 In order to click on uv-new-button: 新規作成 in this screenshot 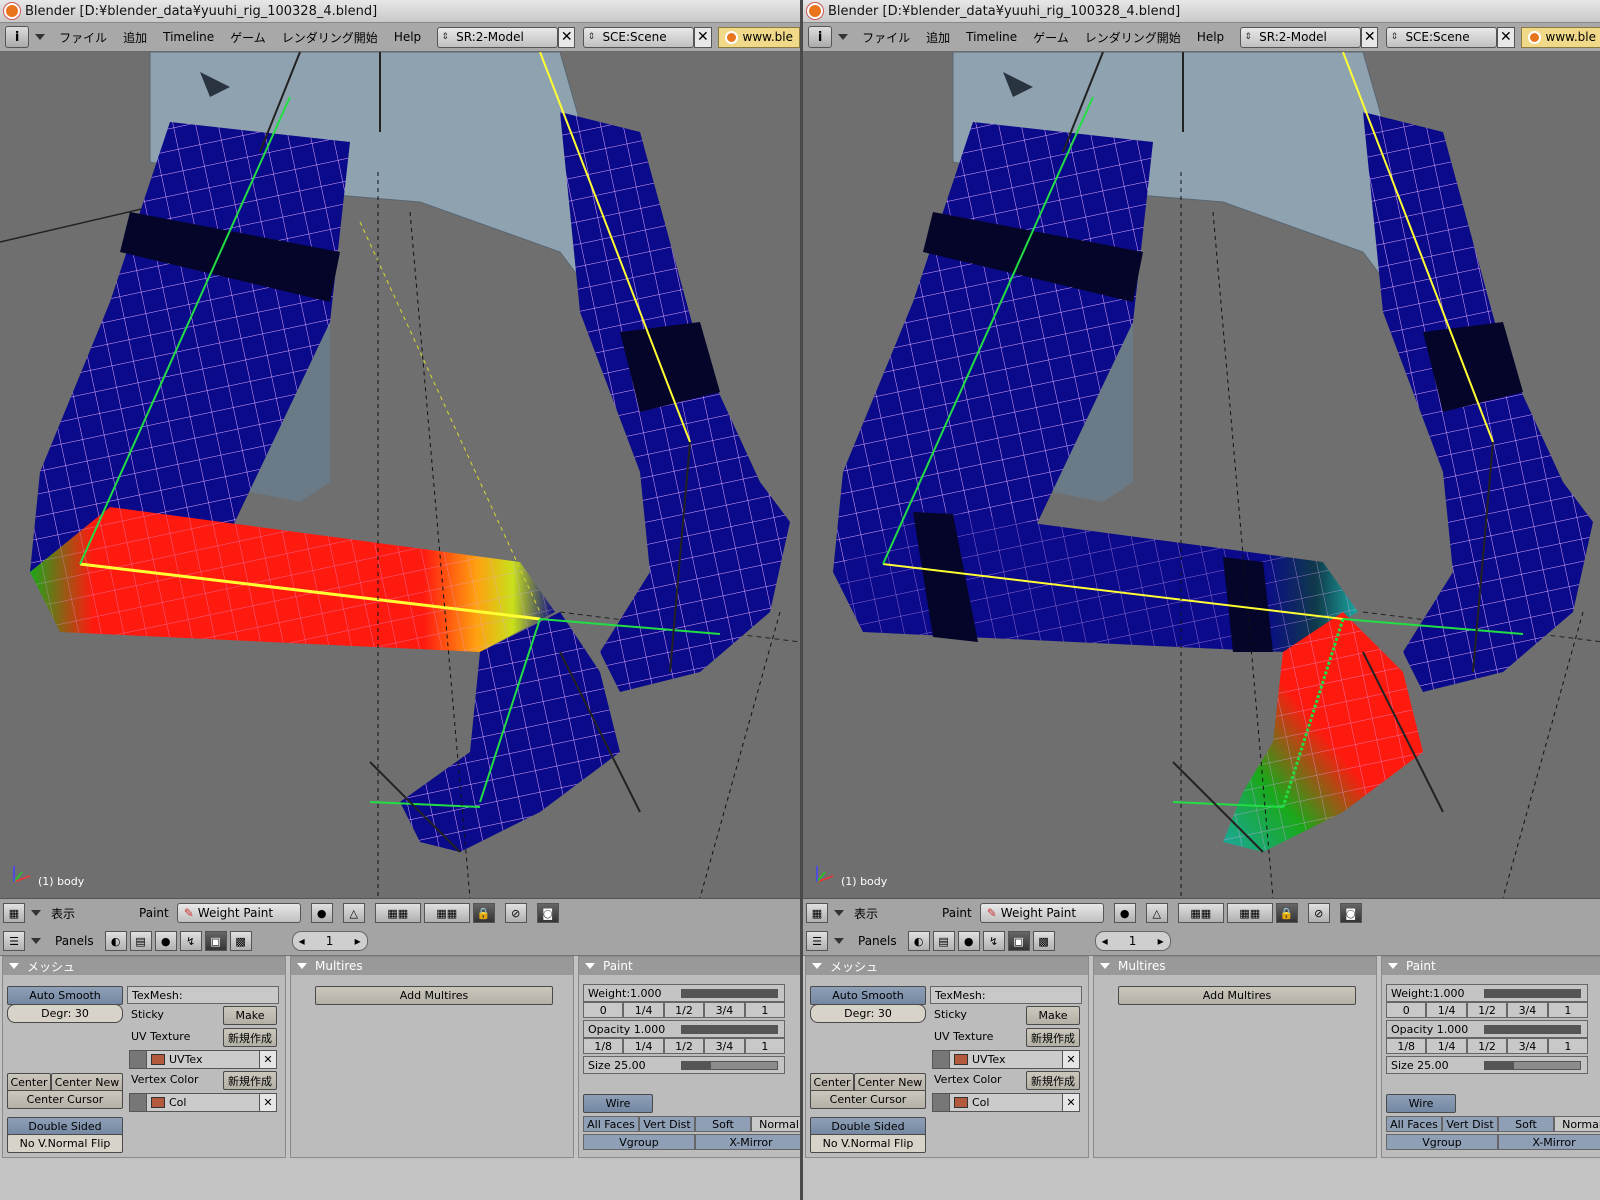, I will do `click(250, 1037)`.